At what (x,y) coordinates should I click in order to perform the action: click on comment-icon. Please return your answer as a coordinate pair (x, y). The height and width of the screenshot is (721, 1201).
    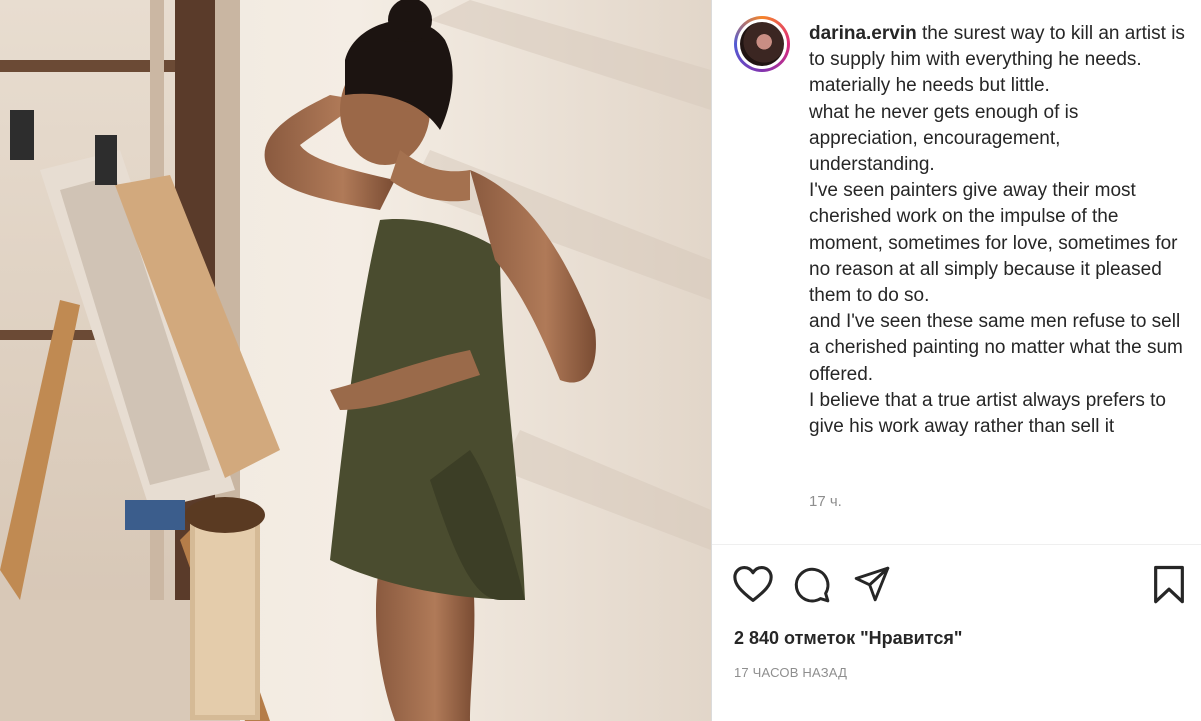
    Looking at the image, I should click on (812, 585).